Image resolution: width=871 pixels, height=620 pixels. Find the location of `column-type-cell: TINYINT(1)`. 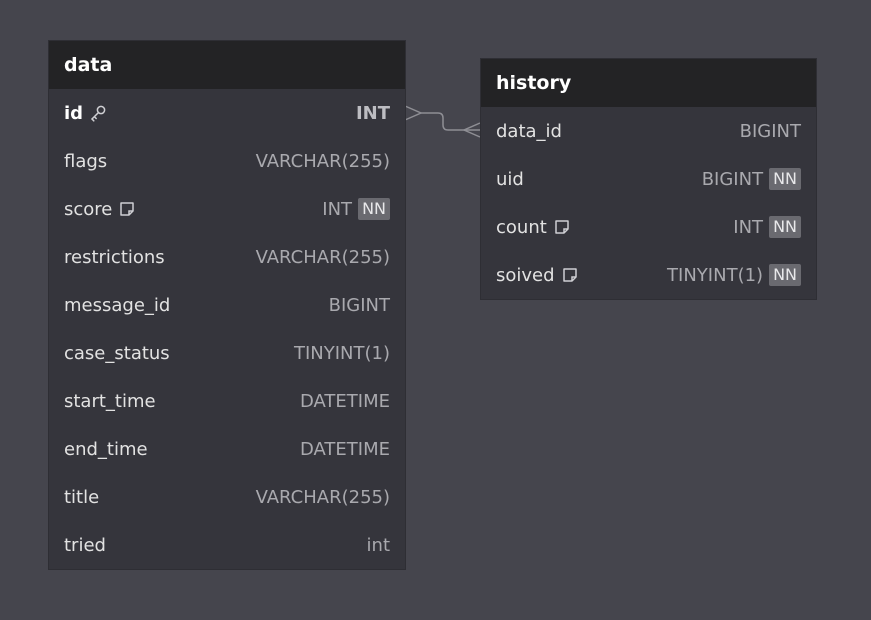

column-type-cell: TINYINT(1) is located at coordinates (342, 353).